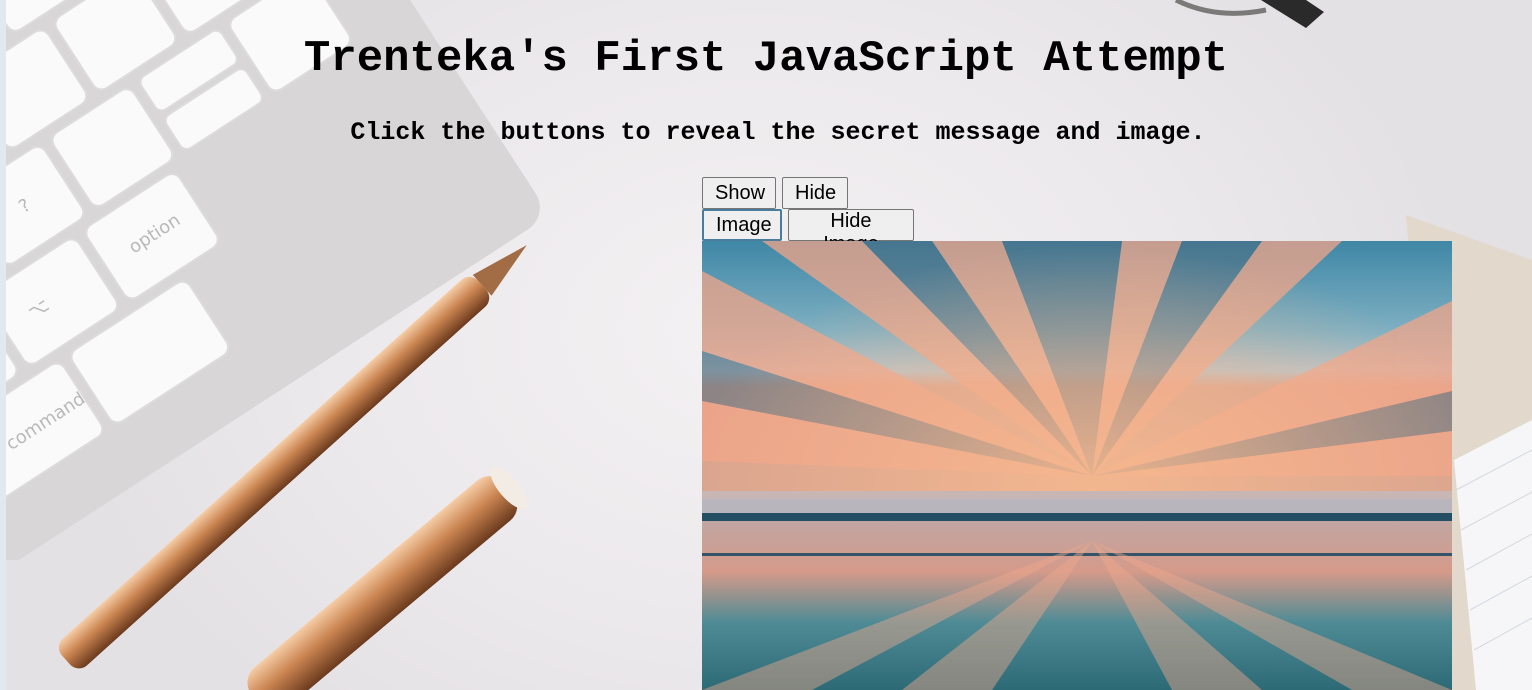 The width and height of the screenshot is (1532, 690). Describe the element at coordinates (766, 59) in the screenshot. I see `page-title: Trenteka's First JavaScript Attempt` at that location.